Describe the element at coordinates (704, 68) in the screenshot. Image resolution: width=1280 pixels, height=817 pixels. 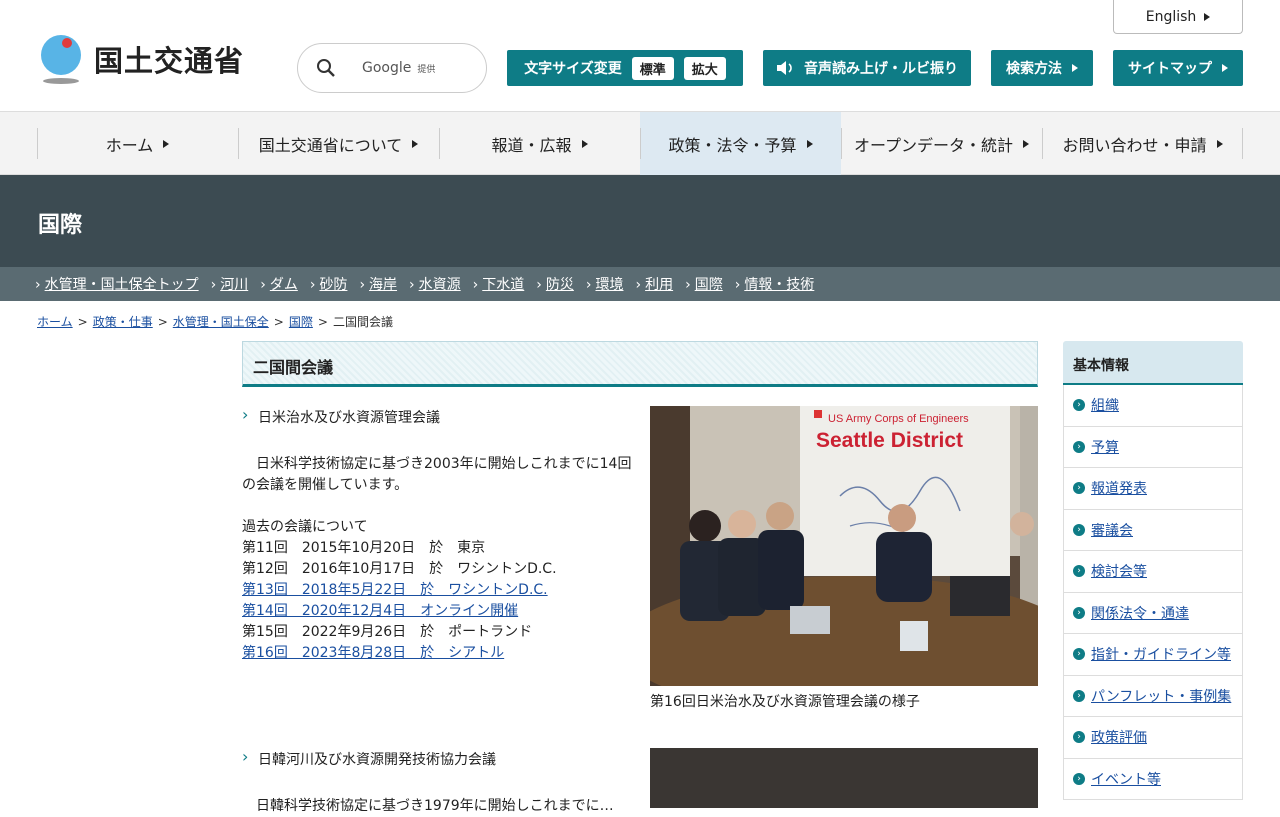
I see `font-size-large-button: 拡大` at that location.